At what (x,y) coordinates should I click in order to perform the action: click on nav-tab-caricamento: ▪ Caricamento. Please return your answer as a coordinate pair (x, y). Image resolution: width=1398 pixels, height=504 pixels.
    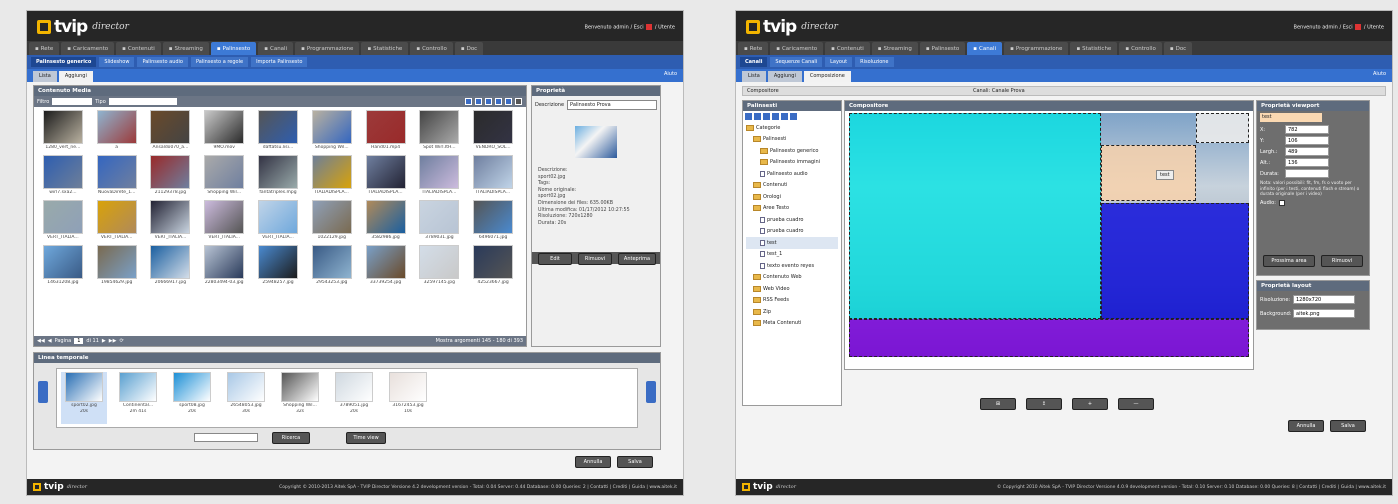
    Looking at the image, I should click on (88, 48).